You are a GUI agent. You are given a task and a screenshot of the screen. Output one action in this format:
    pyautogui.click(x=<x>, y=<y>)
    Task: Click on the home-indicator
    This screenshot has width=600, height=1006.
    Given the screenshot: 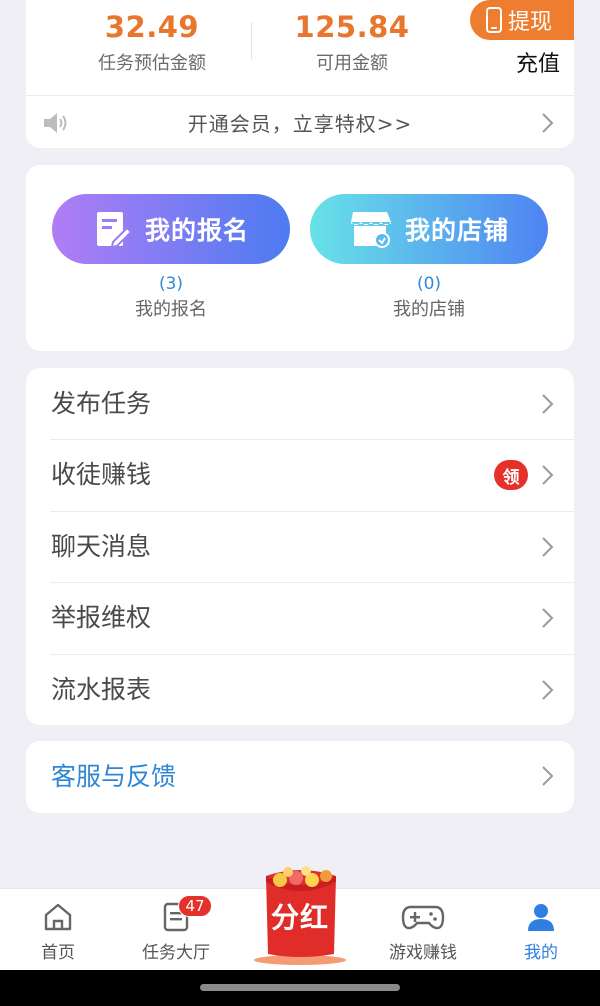 What is the action you would take?
    pyautogui.click(x=300, y=987)
    